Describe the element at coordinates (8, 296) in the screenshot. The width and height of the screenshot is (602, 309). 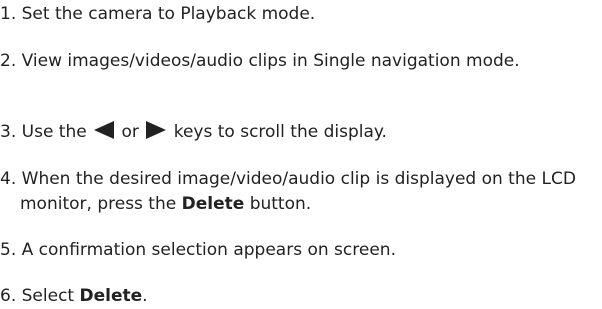
I see `step-number: 6.` at that location.